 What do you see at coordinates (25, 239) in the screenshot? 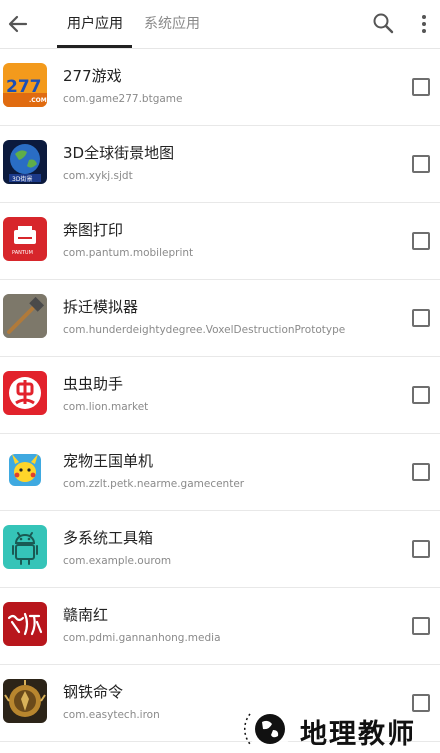
I see `printer-icon: PANTUM` at bounding box center [25, 239].